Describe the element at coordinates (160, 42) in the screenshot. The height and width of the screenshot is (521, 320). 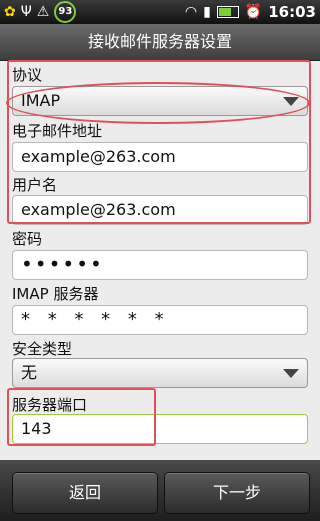
I see `page-title: 接收邮件服务器设置` at that location.